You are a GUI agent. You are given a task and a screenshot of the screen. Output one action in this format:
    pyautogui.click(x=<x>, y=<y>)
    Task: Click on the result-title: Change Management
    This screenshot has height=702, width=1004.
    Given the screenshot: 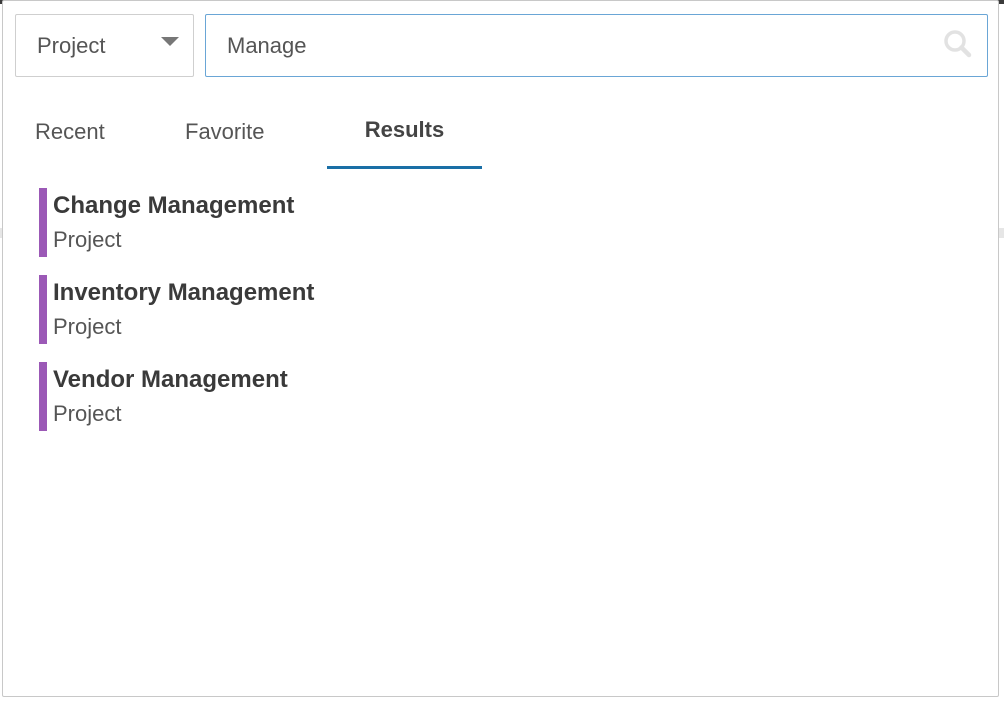 What is the action you would take?
    pyautogui.click(x=174, y=205)
    